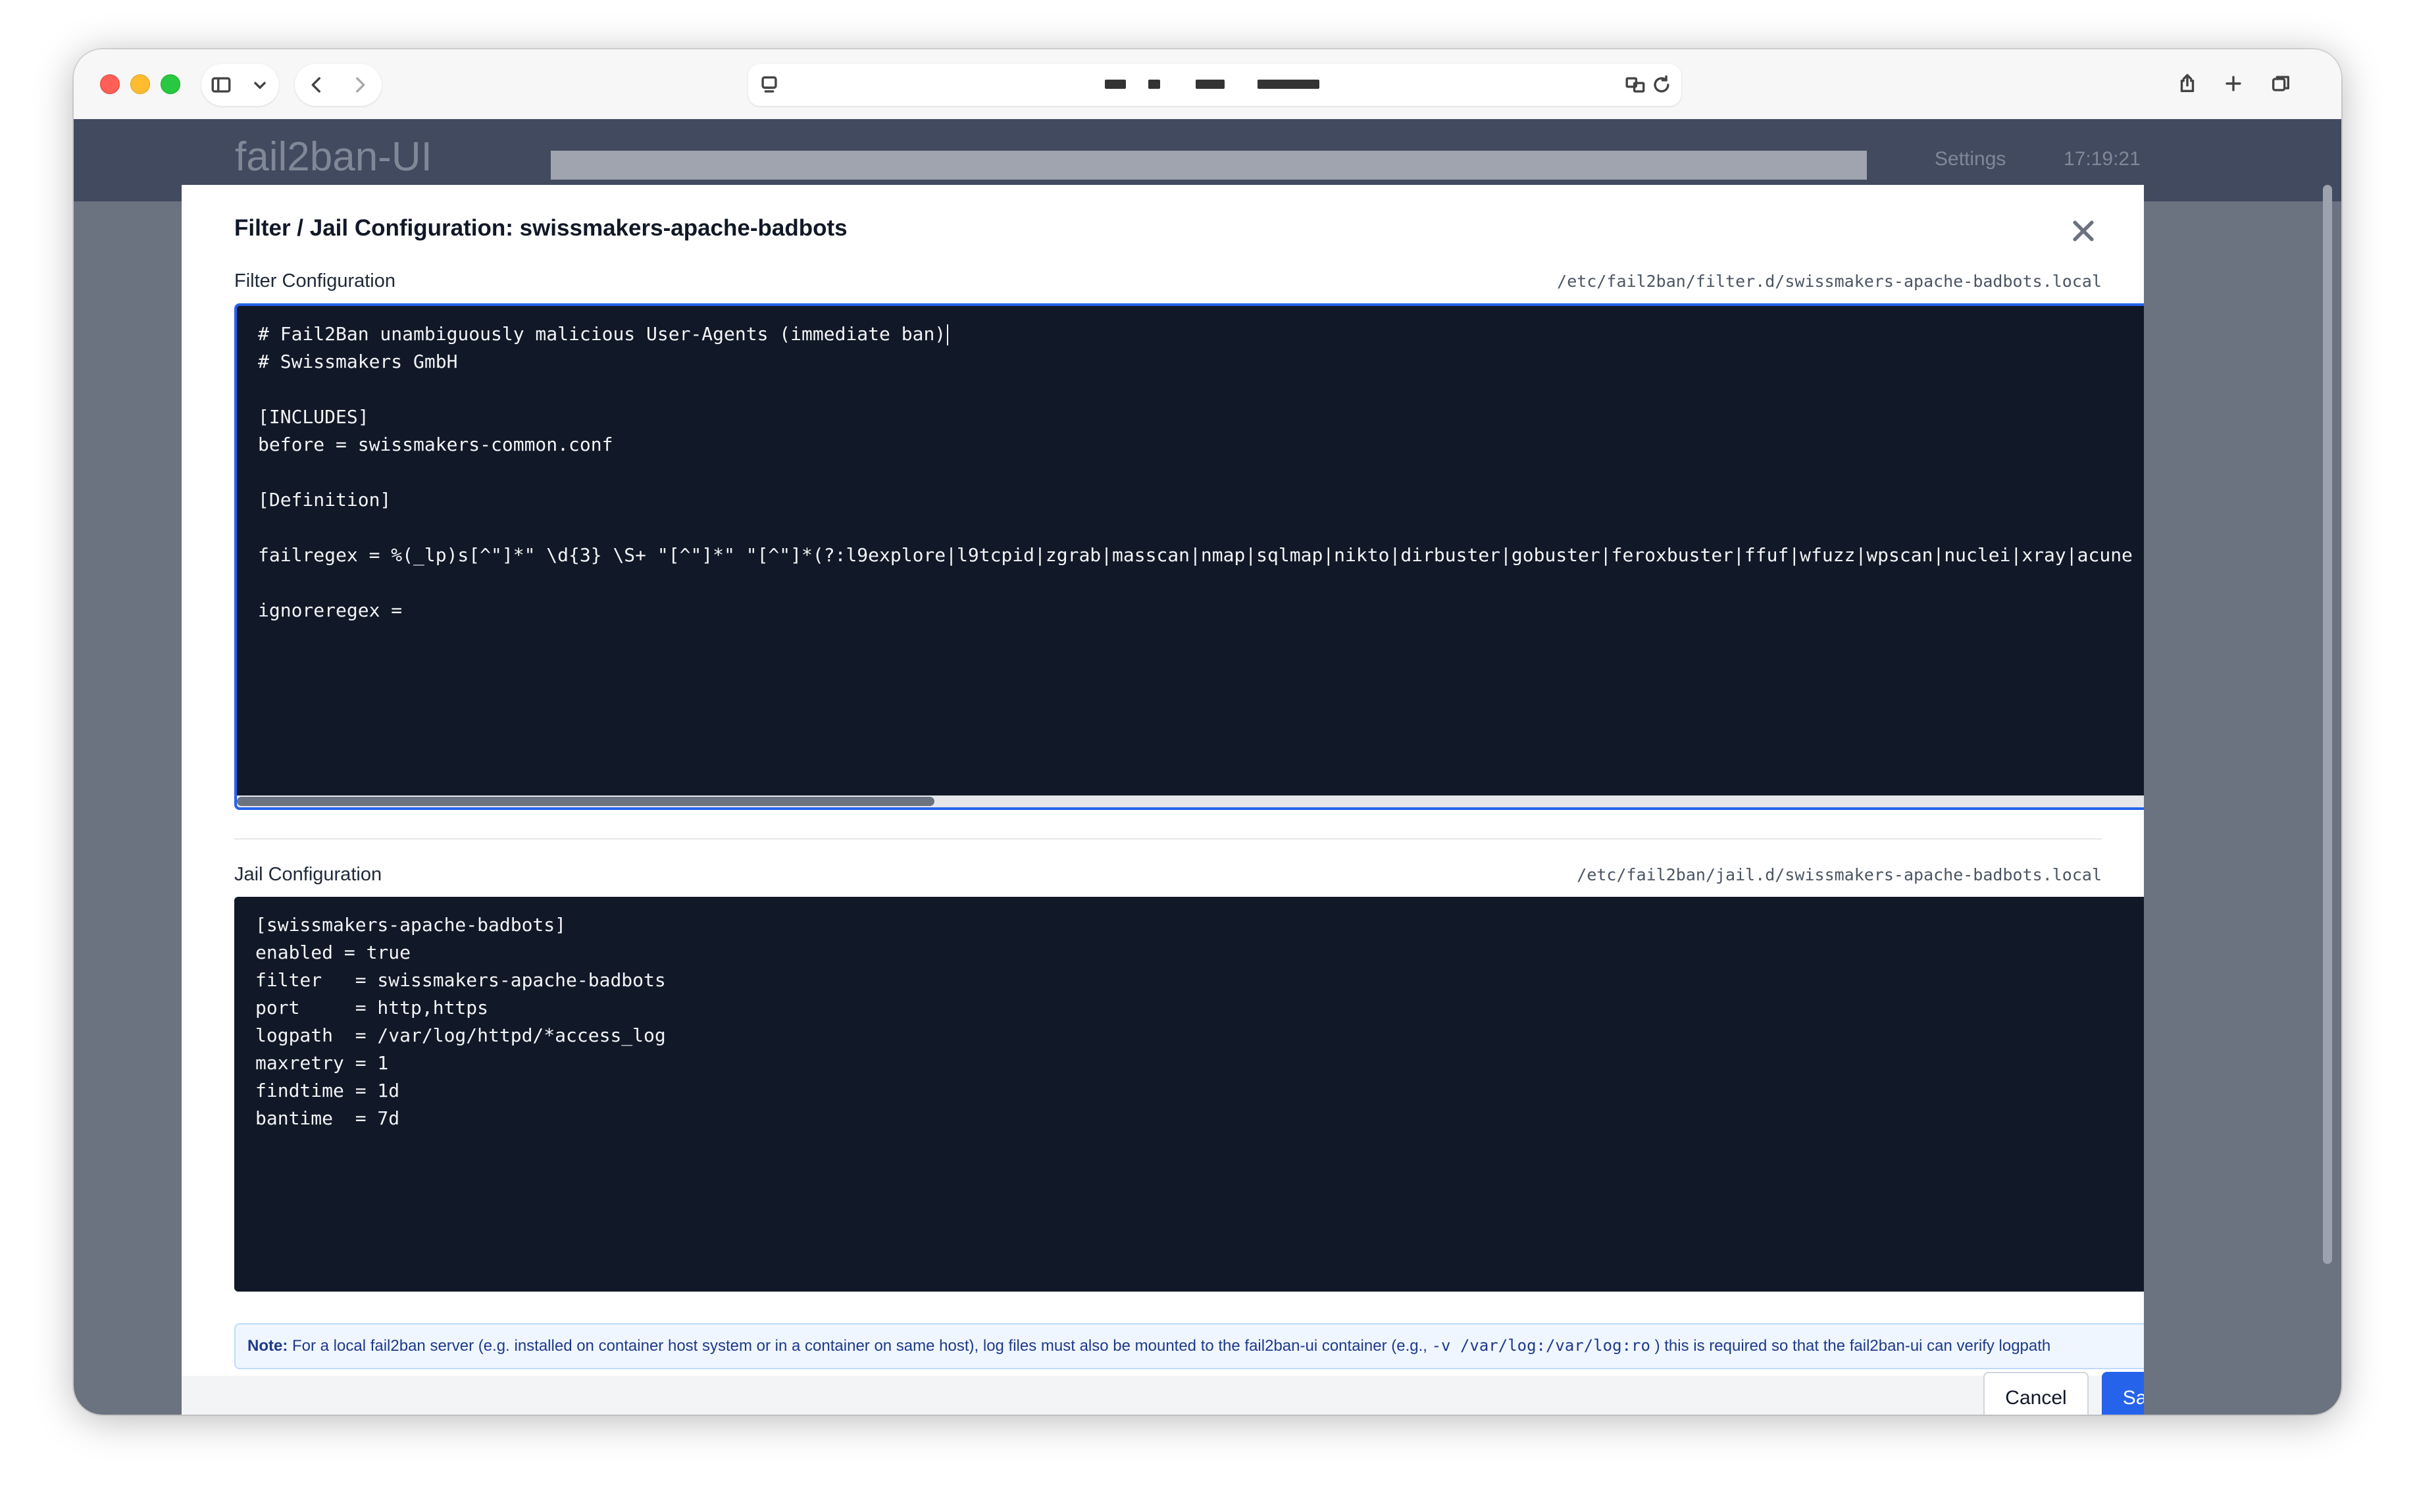  Describe the element at coordinates (411, 925) in the screenshot. I see `code-line: [swissmakers-apache-badbots]` at that location.